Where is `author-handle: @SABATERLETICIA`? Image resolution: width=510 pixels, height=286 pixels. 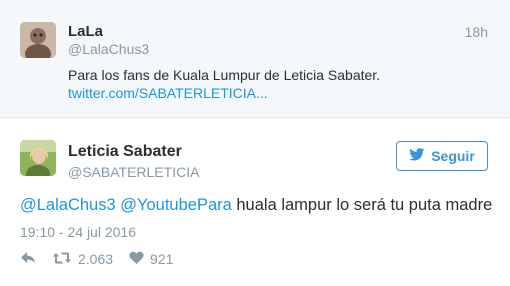 author-handle: @SABATERLETICIA is located at coordinates (133, 172).